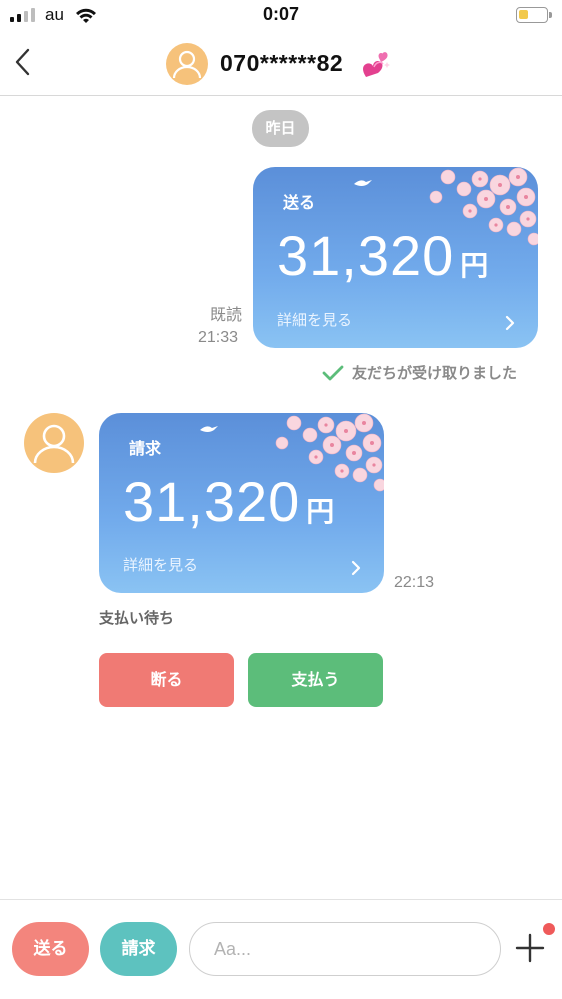 The height and width of the screenshot is (999, 562). What do you see at coordinates (549, 929) in the screenshot?
I see `notification-dot` at bounding box center [549, 929].